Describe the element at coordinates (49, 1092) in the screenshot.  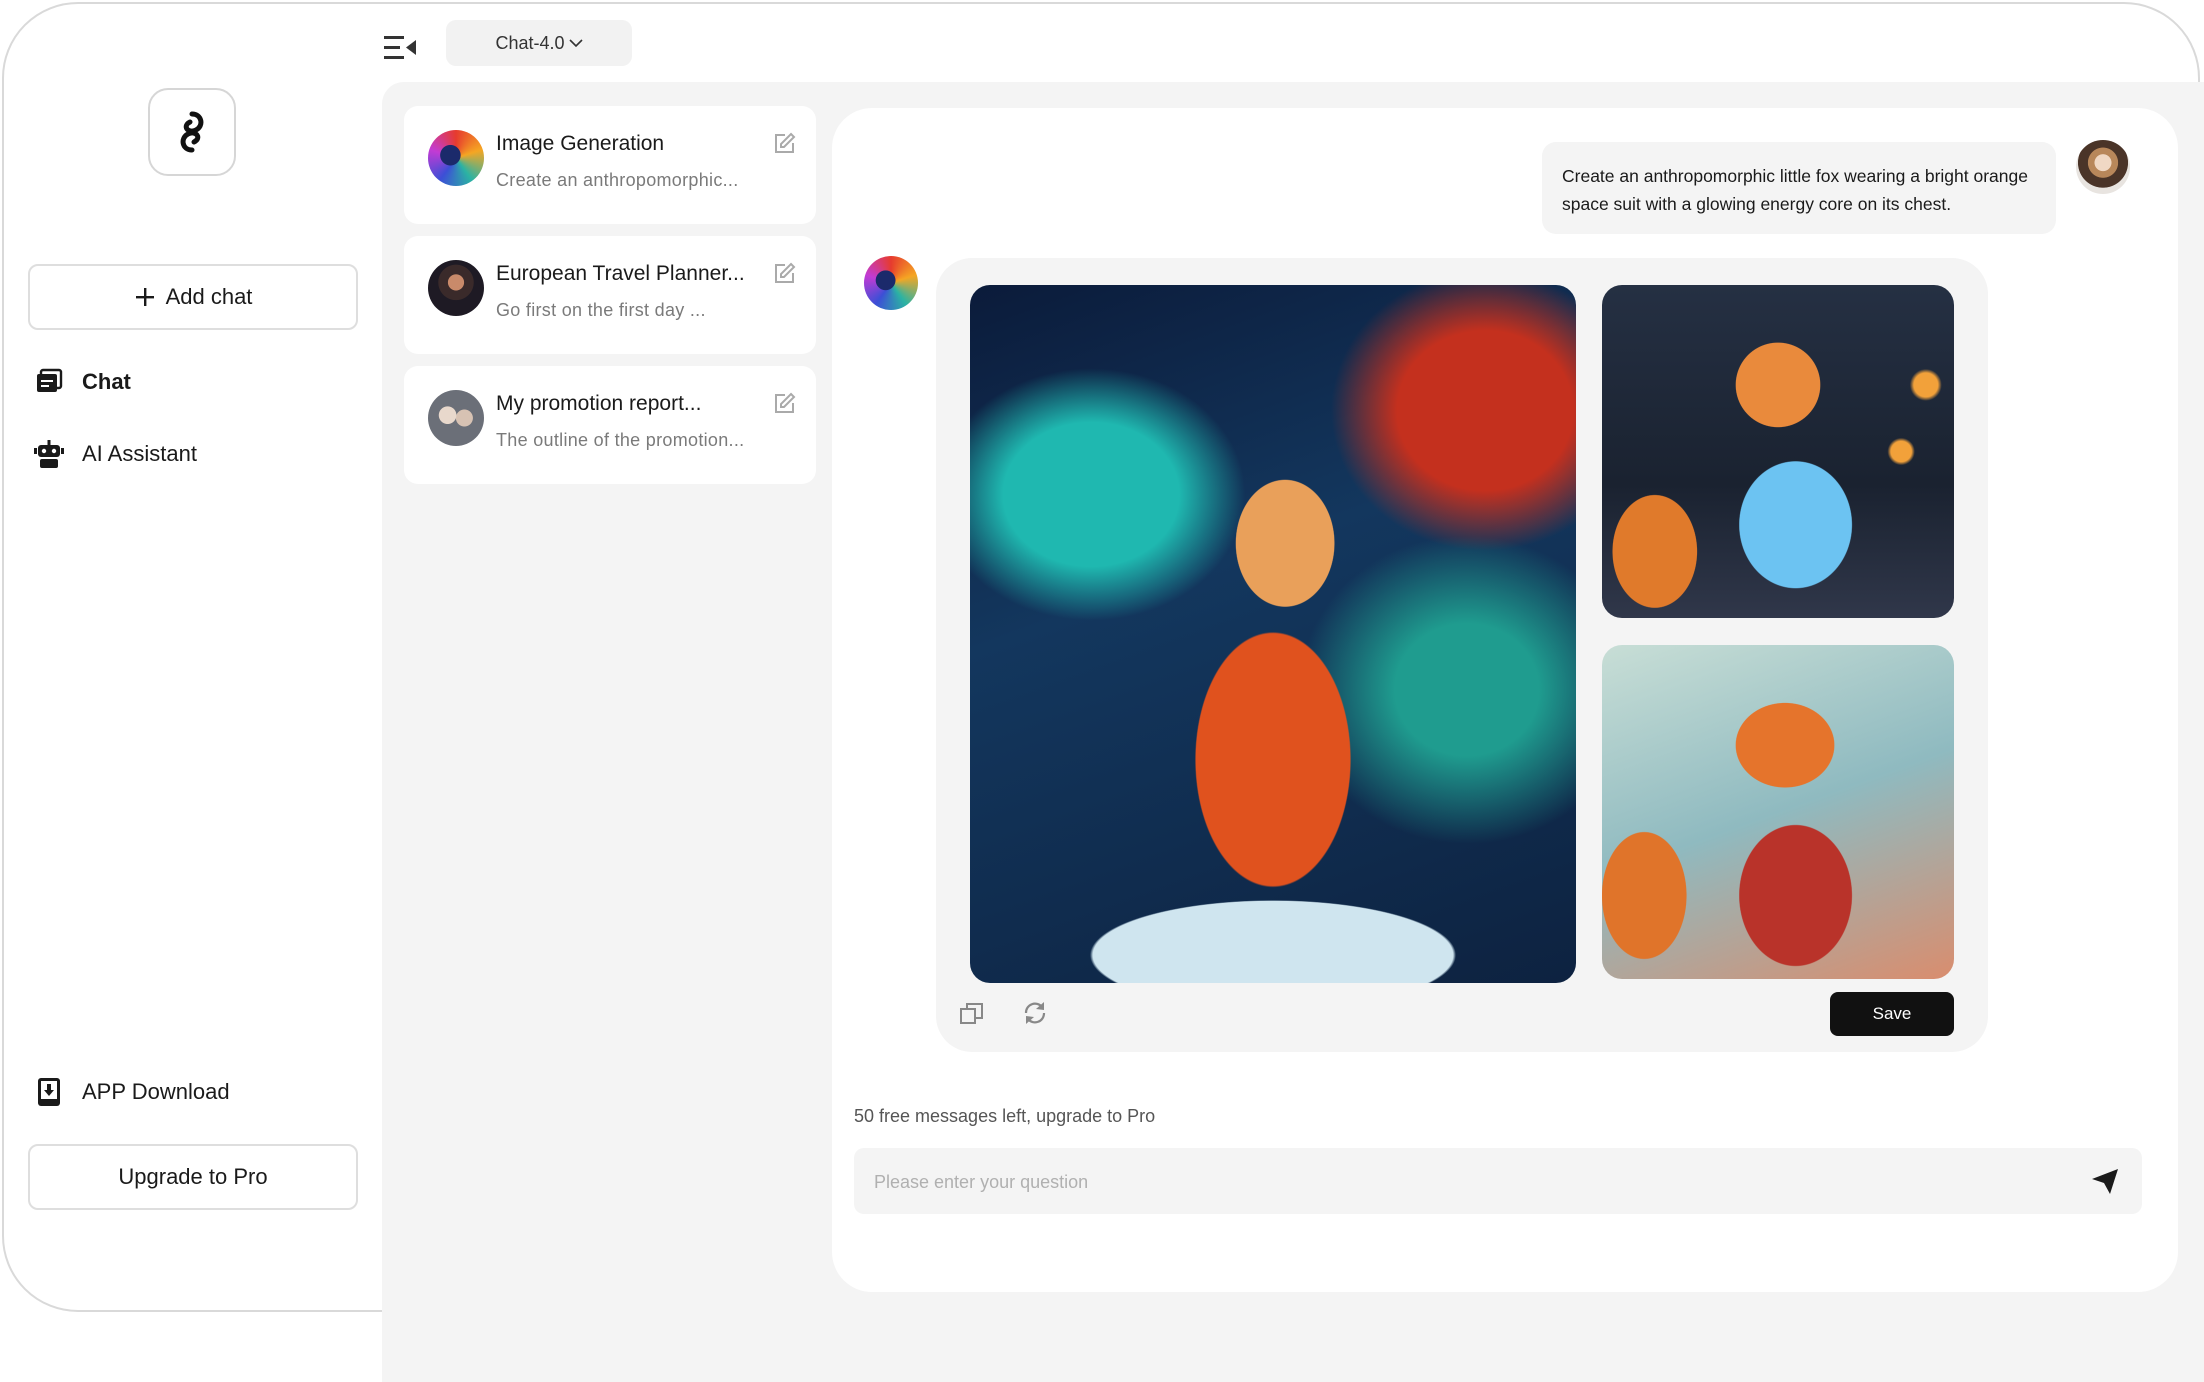
I see `download-icon` at that location.